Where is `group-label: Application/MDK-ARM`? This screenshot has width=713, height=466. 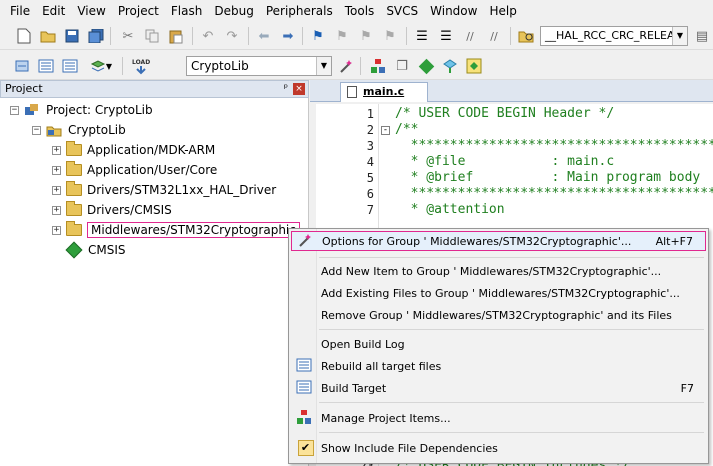 group-label: Application/MDK-ARM is located at coordinates (151, 150).